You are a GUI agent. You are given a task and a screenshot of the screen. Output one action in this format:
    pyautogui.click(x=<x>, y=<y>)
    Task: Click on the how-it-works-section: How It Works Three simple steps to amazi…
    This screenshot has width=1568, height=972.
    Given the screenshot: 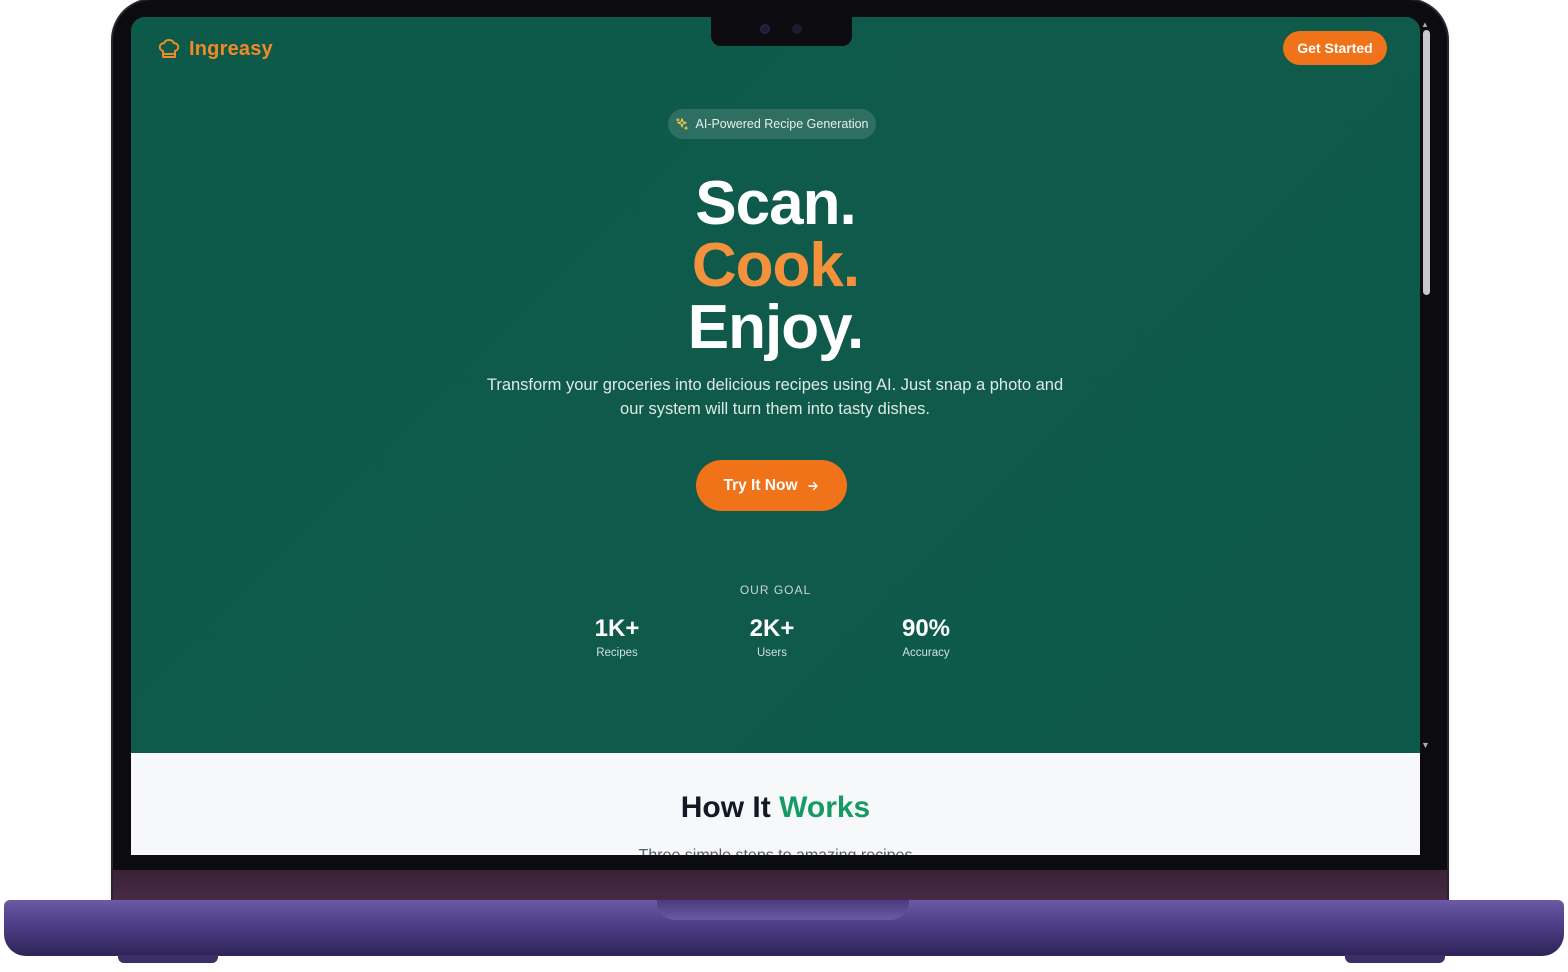 What is the action you would take?
    pyautogui.click(x=775, y=804)
    